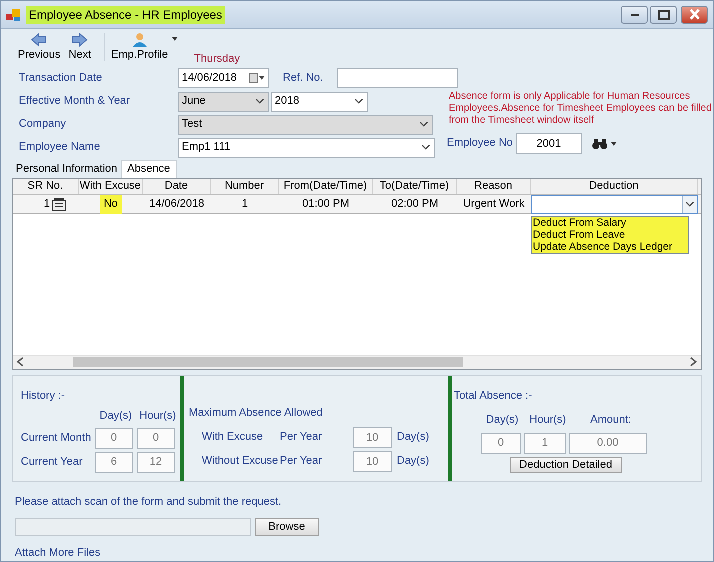 This screenshot has height=562, width=714. What do you see at coordinates (580, 109) in the screenshot?
I see `notice-text: Absence form is only Applicable for Human Resources Employees.Absence for Timesheet Employees can be filled from the Timesheet window itself` at bounding box center [580, 109].